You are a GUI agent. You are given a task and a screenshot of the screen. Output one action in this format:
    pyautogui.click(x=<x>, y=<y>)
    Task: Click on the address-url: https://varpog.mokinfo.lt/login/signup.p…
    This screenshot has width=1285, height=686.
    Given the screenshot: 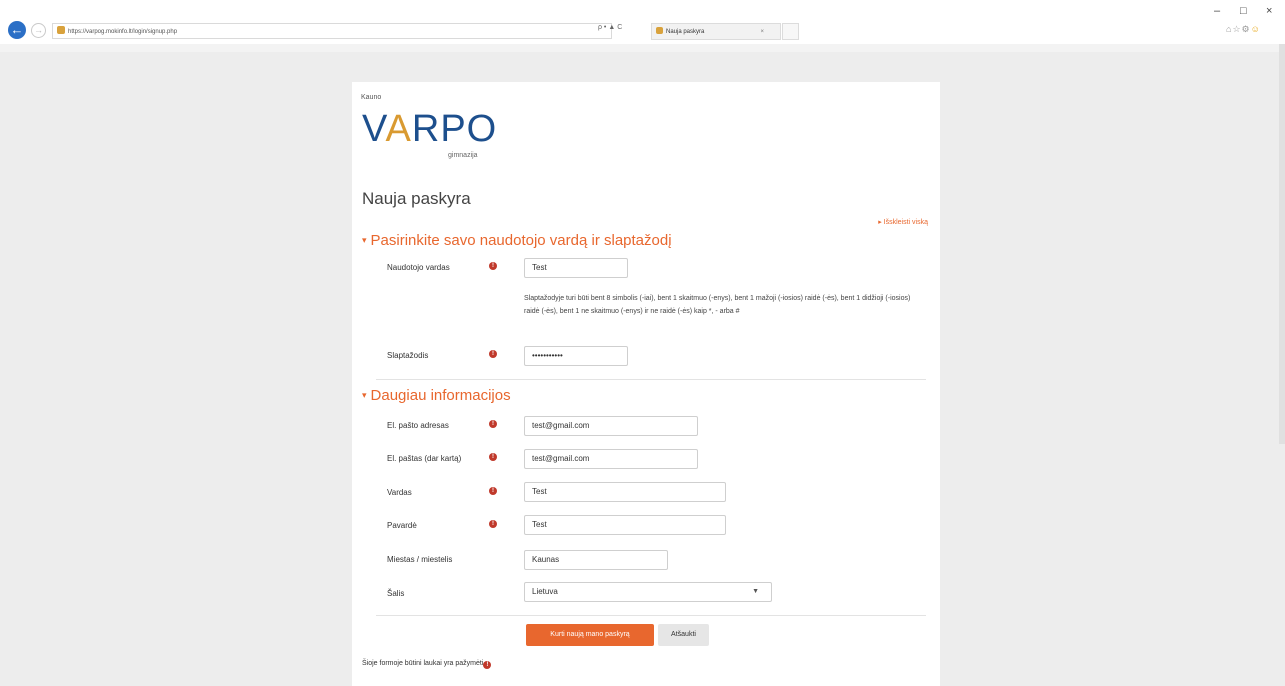 What is the action you would take?
    pyautogui.click(x=123, y=32)
    